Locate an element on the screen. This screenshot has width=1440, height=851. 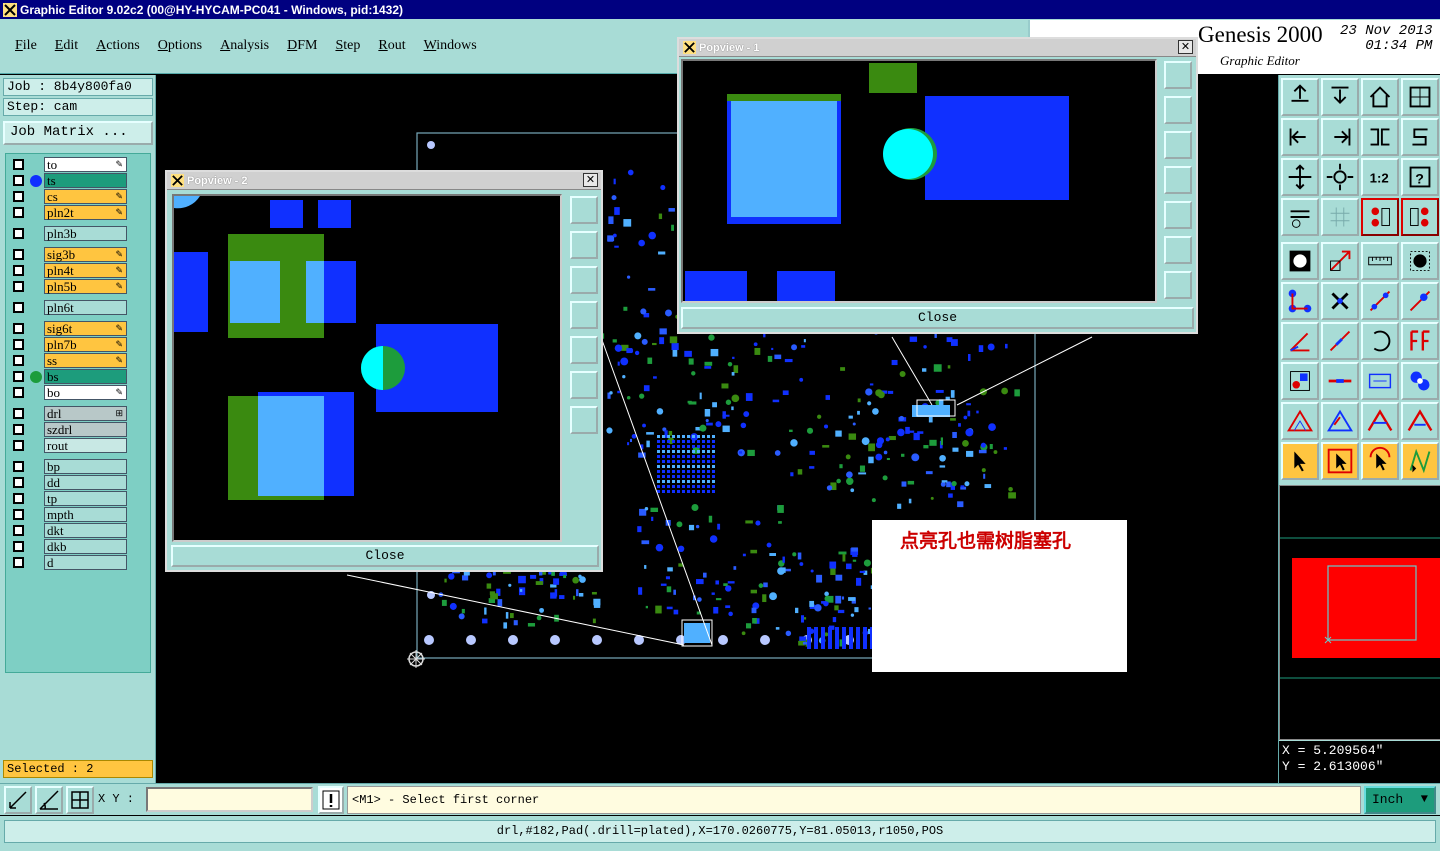
pan-up-button is located at coordinates (1300, 97).